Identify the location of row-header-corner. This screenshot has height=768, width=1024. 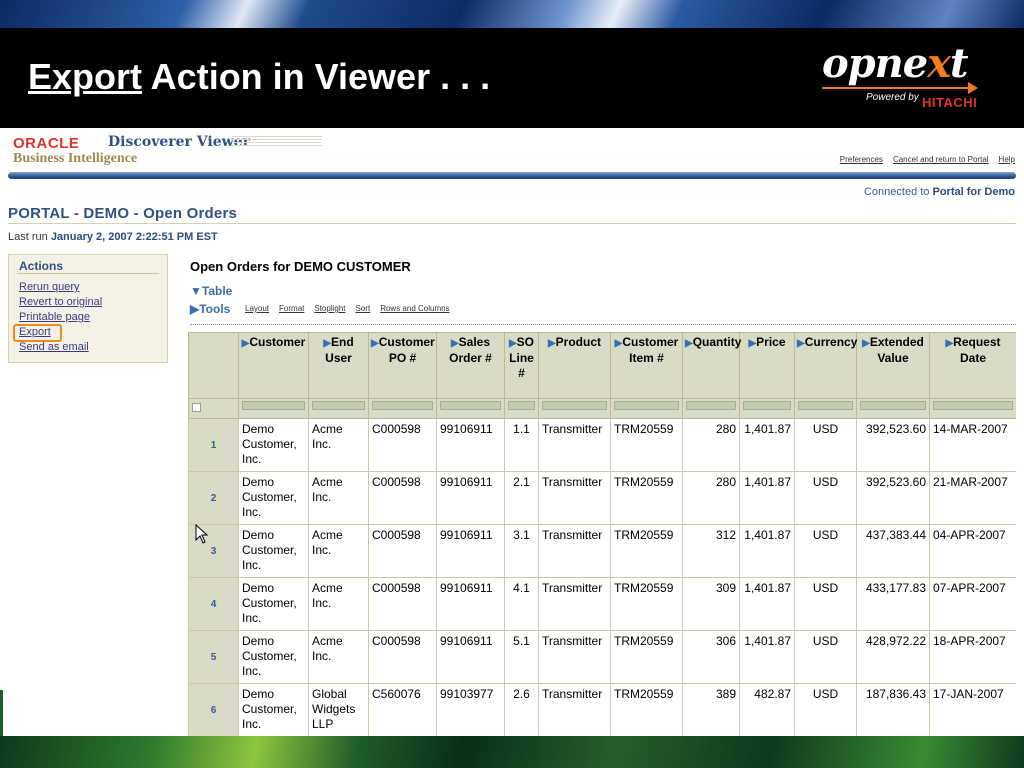
(213, 365).